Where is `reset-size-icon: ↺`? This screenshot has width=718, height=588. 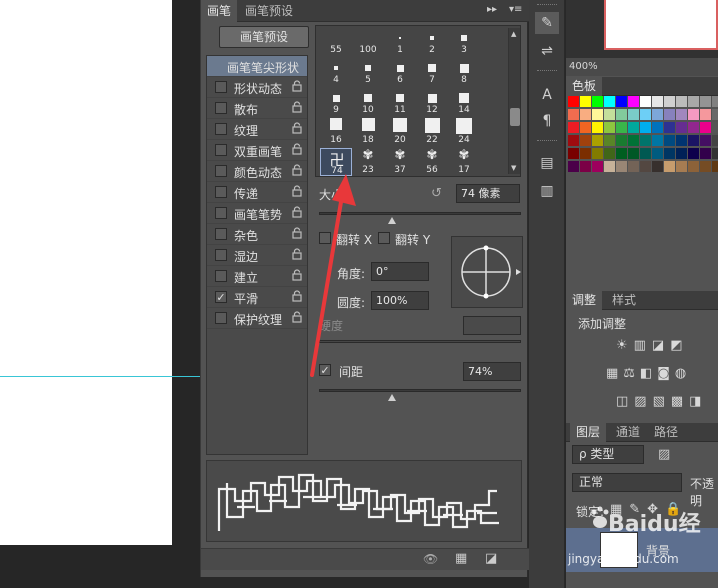
reset-size-icon: ↺ is located at coordinates (436, 193).